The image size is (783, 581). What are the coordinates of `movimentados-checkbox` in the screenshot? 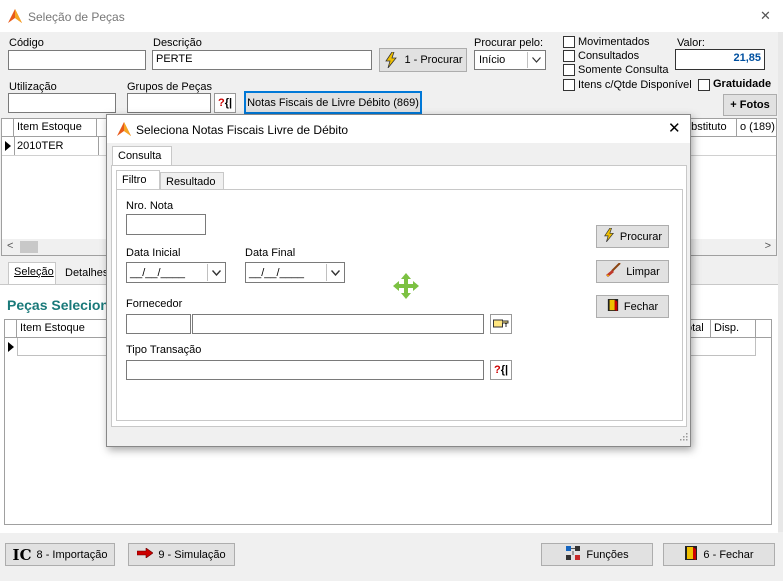 It's located at (569, 42).